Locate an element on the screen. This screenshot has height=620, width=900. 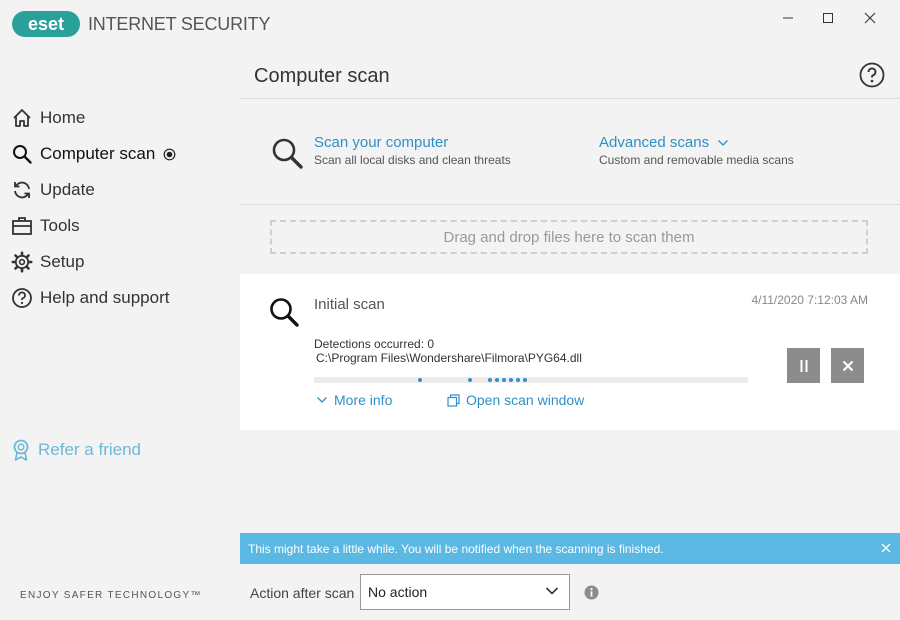
drag-drop-zone: Drag and drop files here to scan them is located at coordinates (569, 237).